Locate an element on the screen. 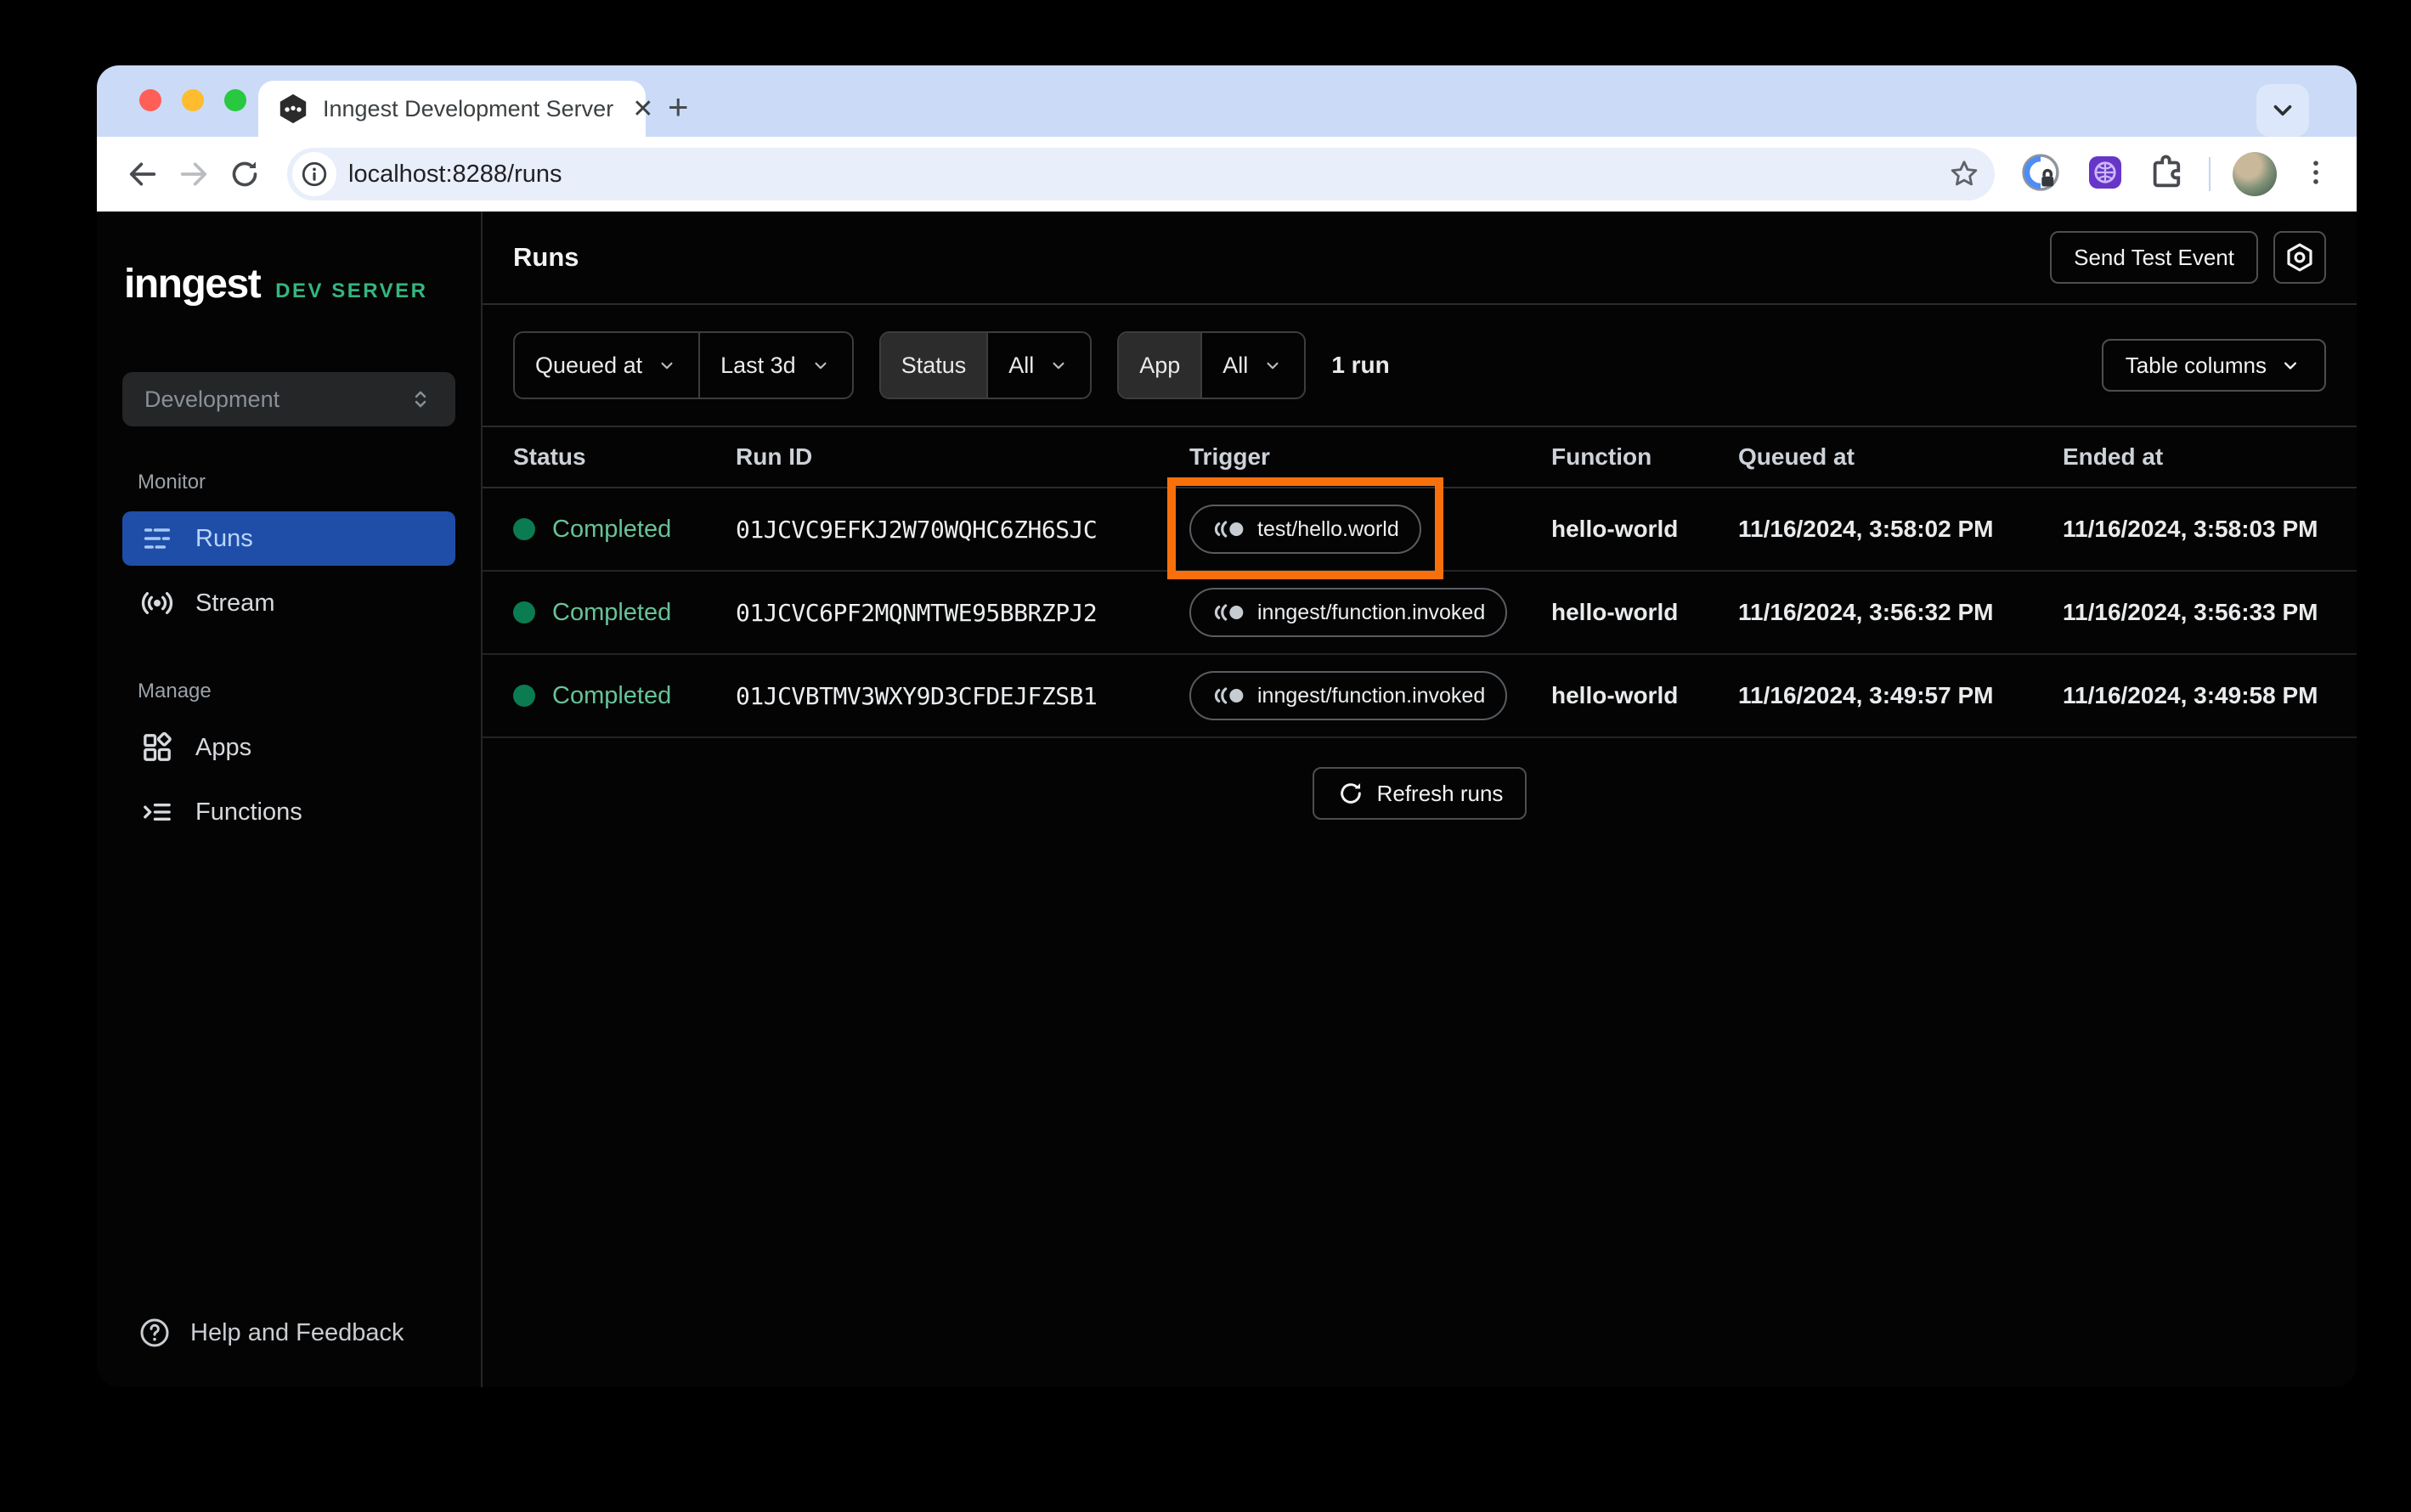 The image size is (2411, 1512). status-filter-dropdown: All is located at coordinates (1038, 365).